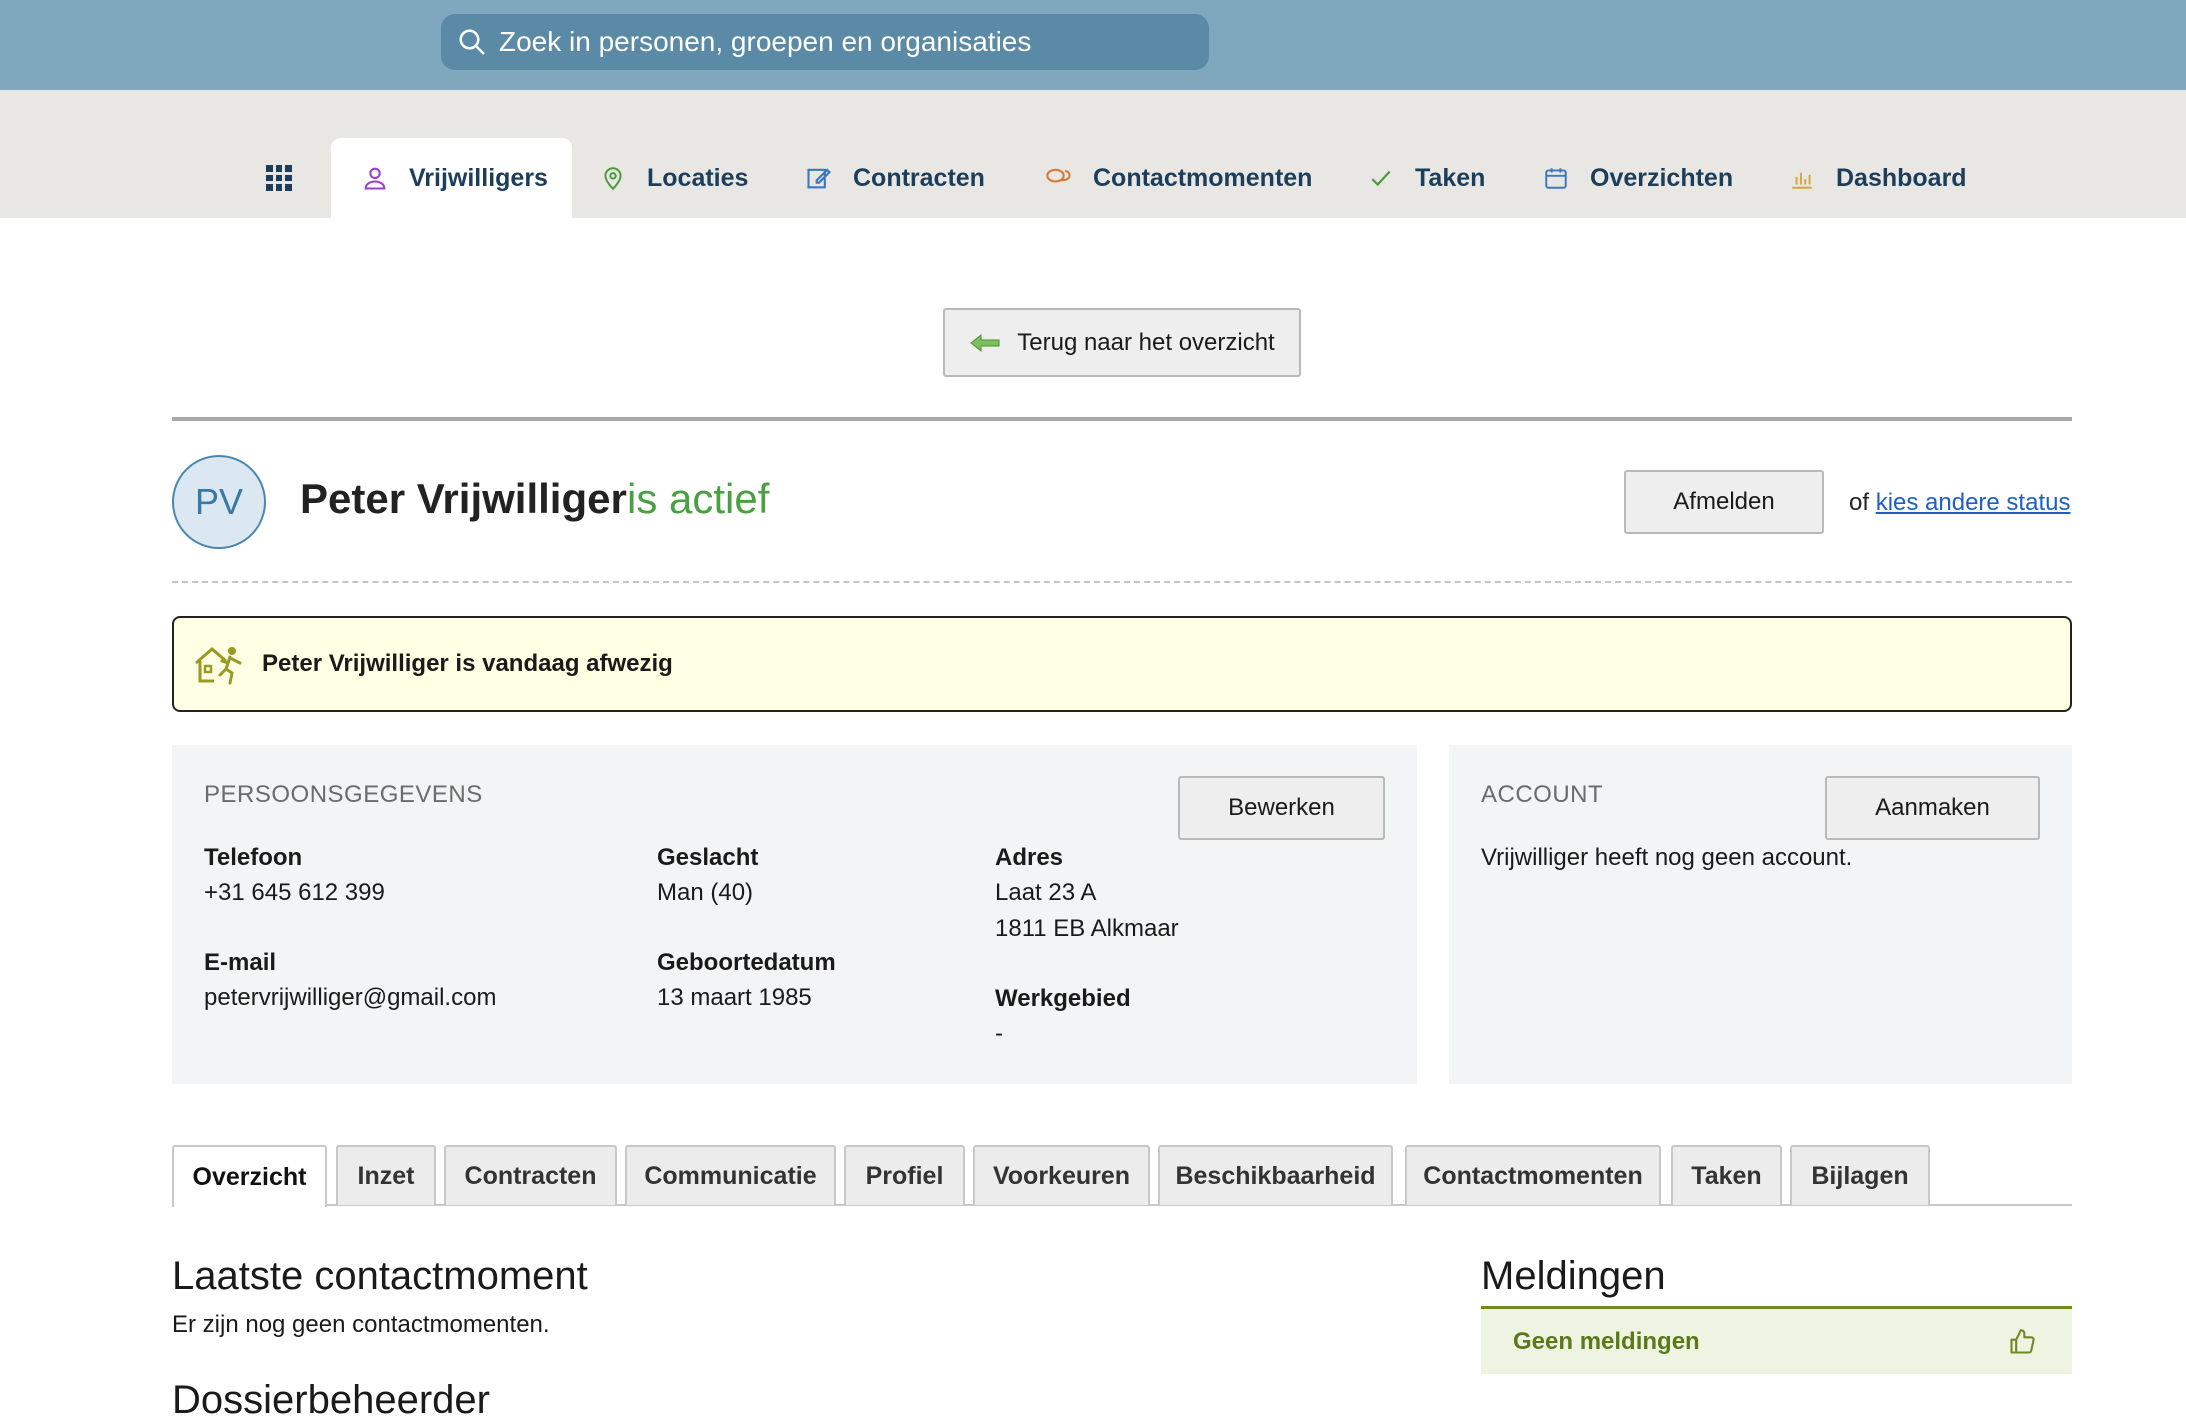  I want to click on notifications-box: Geen meldingen, so click(1776, 1340).